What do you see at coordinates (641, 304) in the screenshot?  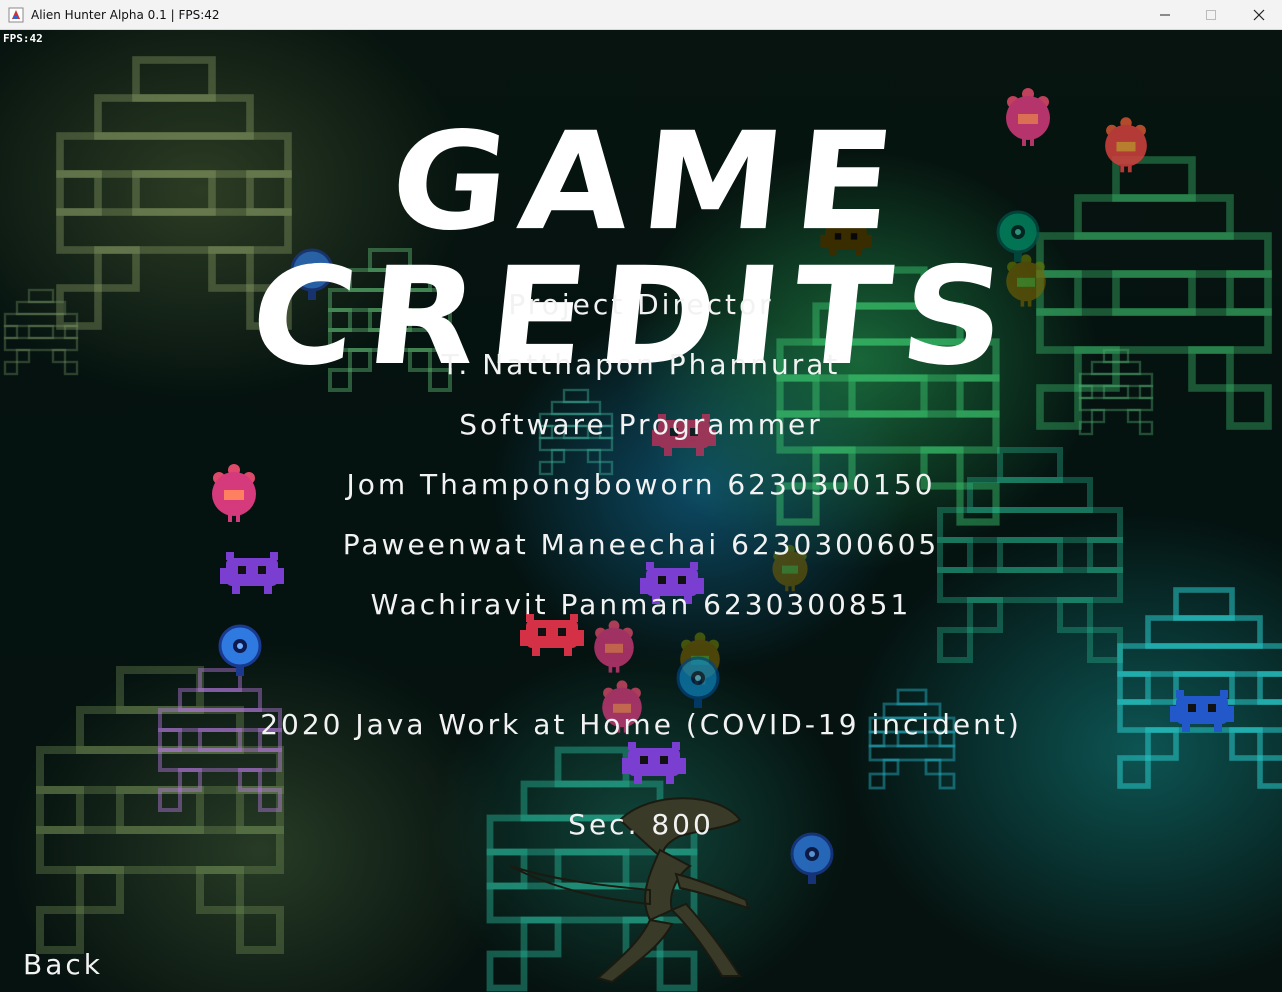 I see `credit-role-director: Project Director` at bounding box center [641, 304].